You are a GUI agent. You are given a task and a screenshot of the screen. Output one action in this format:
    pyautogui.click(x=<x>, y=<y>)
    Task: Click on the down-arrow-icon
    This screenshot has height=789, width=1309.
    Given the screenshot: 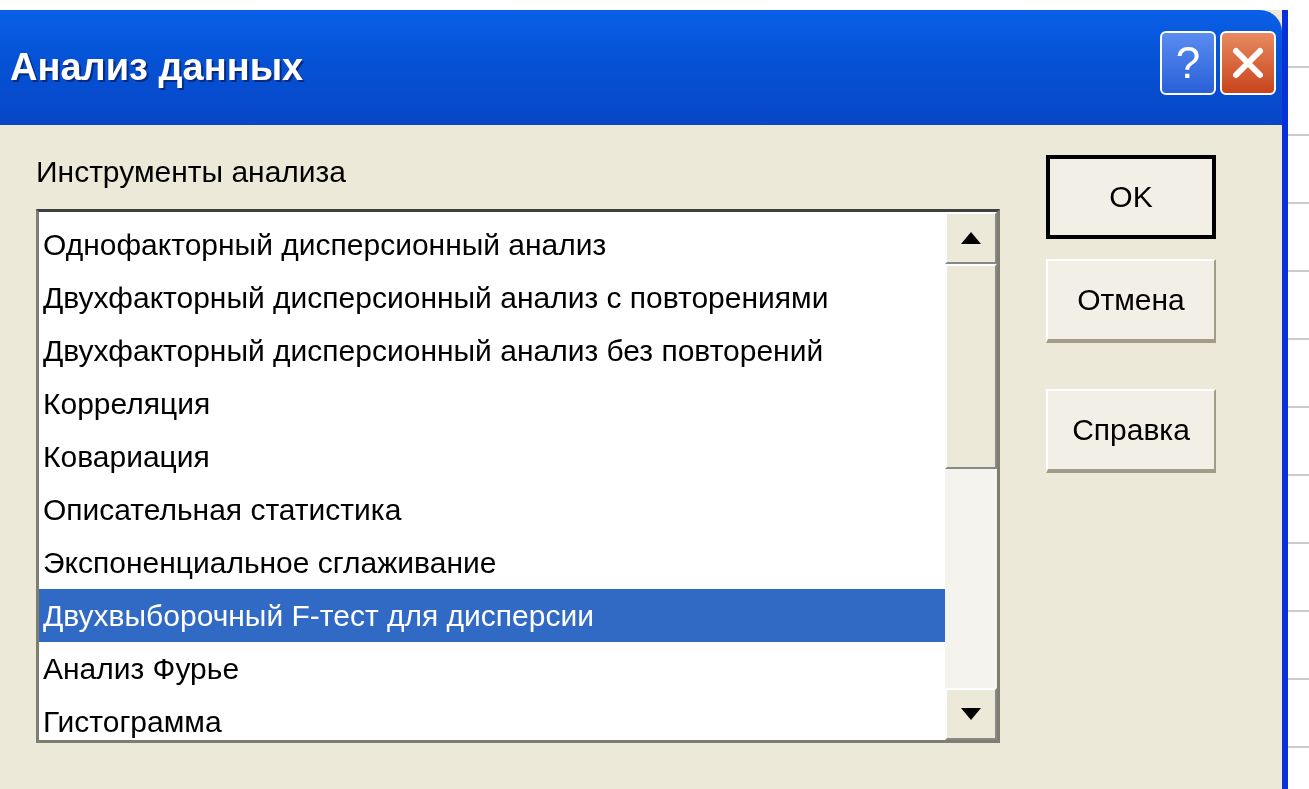 What is the action you would take?
    pyautogui.click(x=971, y=714)
    